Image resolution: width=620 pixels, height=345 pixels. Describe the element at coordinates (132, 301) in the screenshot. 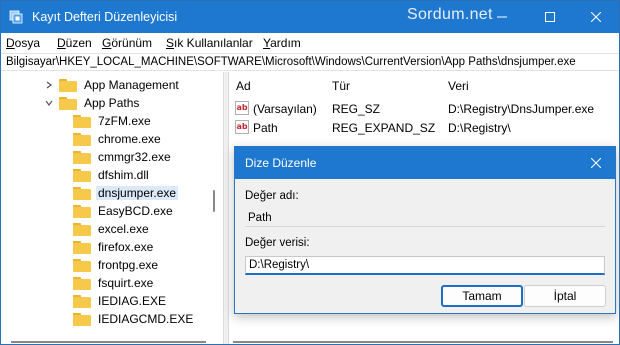

I see `tree-item-label: IEDIAG.EXE` at that location.